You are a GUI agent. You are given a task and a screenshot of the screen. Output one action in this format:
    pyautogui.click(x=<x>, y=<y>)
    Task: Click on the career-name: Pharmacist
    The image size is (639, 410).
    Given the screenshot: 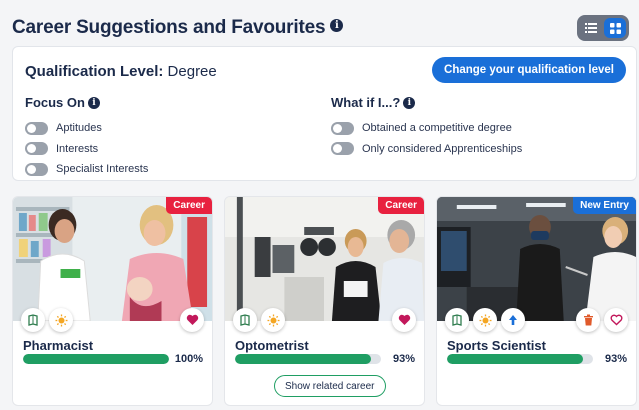 What is the action you would take?
    pyautogui.click(x=58, y=345)
    